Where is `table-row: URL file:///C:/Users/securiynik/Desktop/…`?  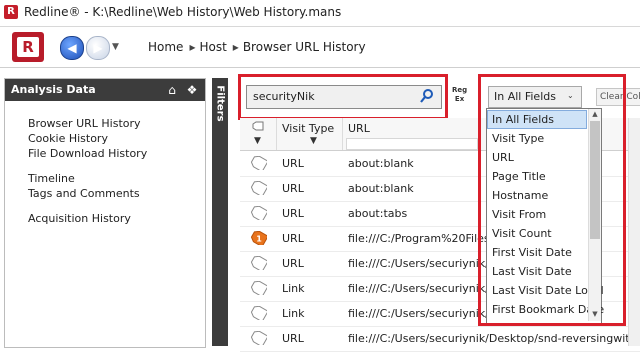
table-row: URL file:///C:/Users/securiynik/Desktop/… is located at coordinates (440, 339).